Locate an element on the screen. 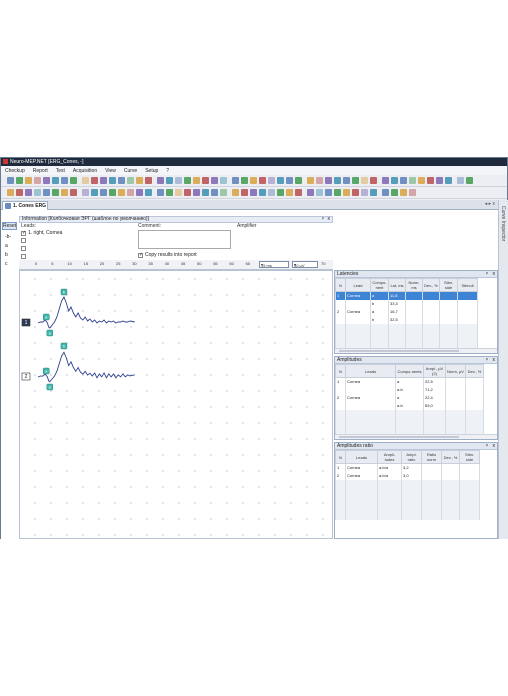 The image size is (508, 696). menu-item-view: View is located at coordinates (110, 171).